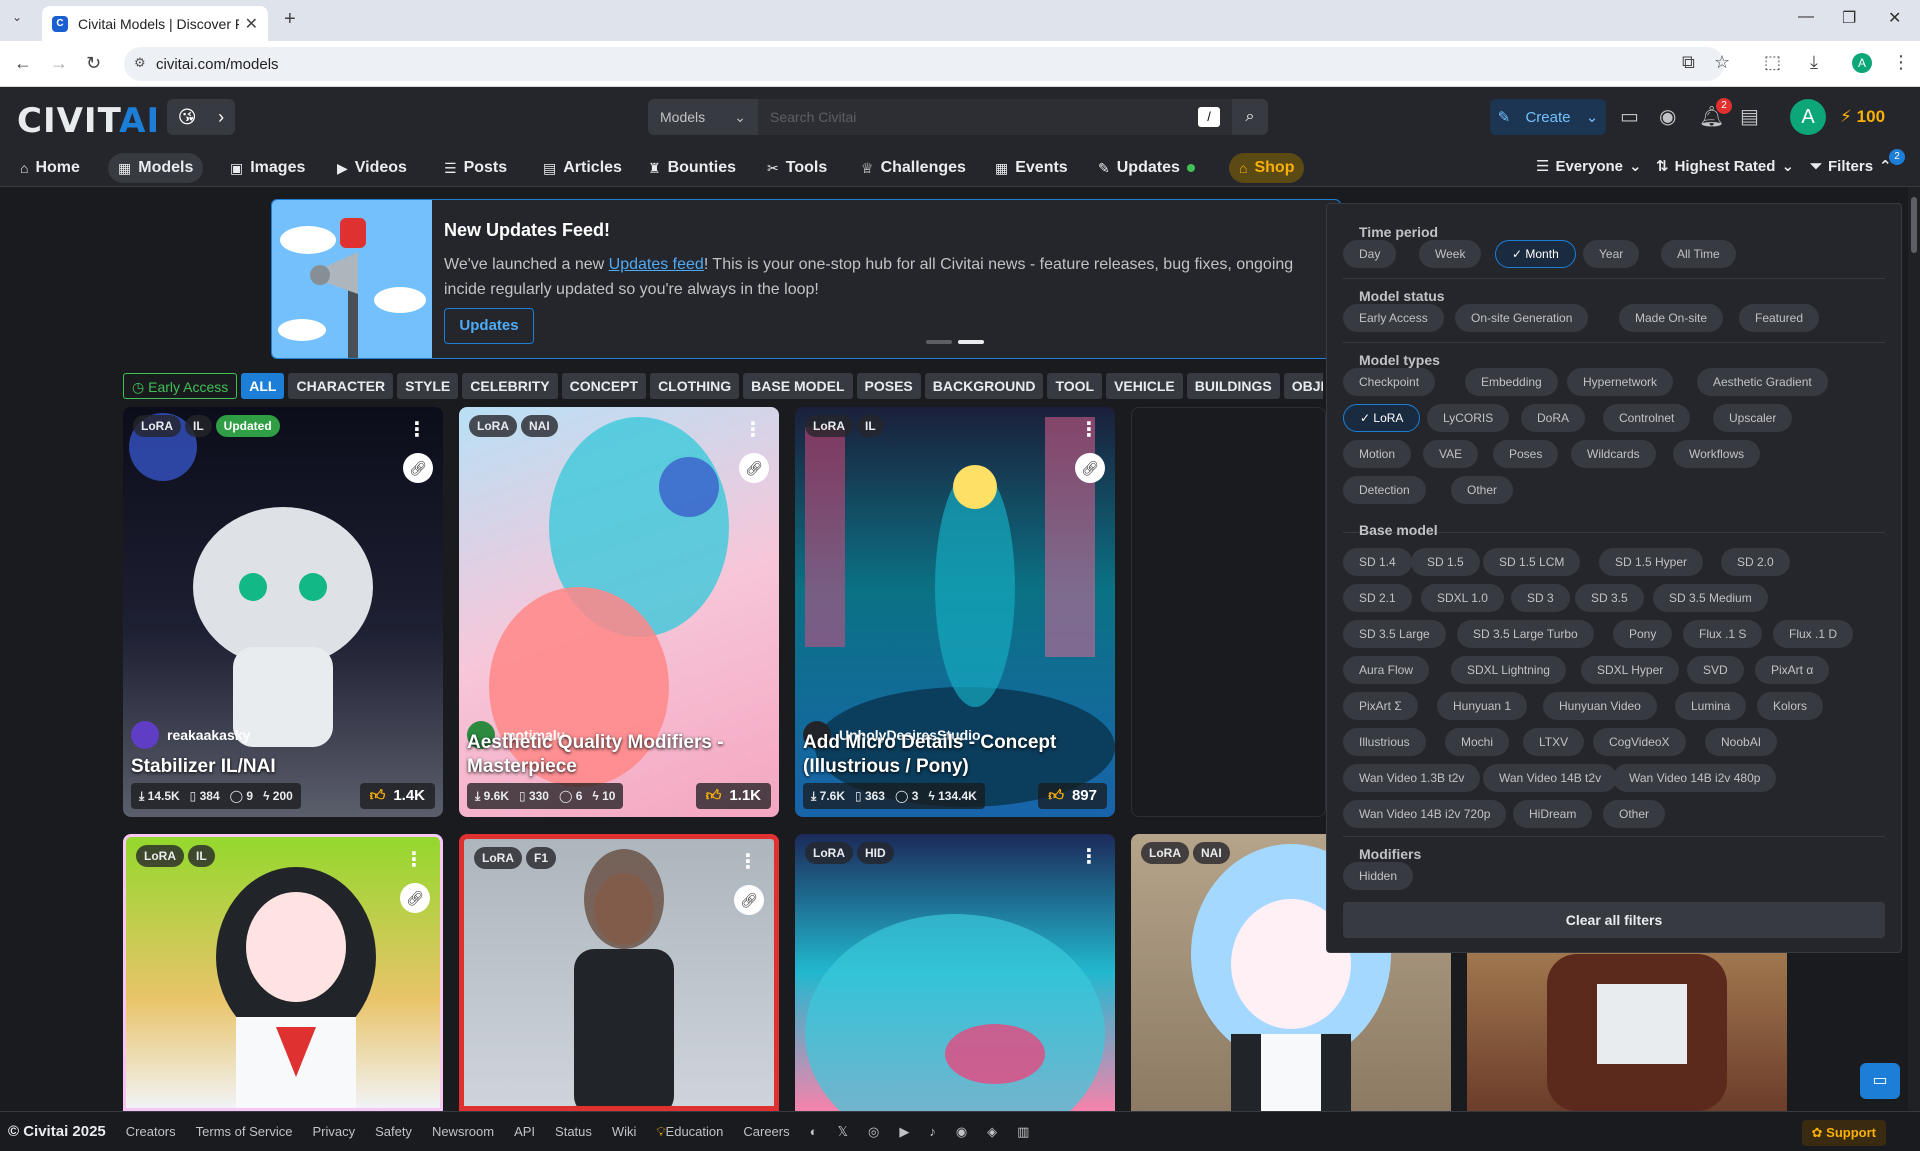 The height and width of the screenshot is (1151, 1920). What do you see at coordinates (1303, 386) in the screenshot?
I see `category-objects: OBJECTS` at bounding box center [1303, 386].